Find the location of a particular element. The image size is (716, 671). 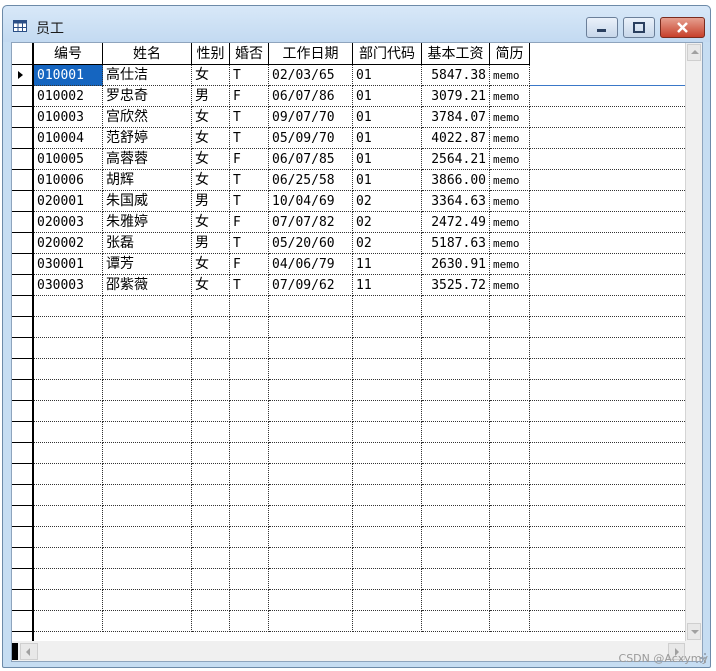

column-header: 婚否 is located at coordinates (249, 54).